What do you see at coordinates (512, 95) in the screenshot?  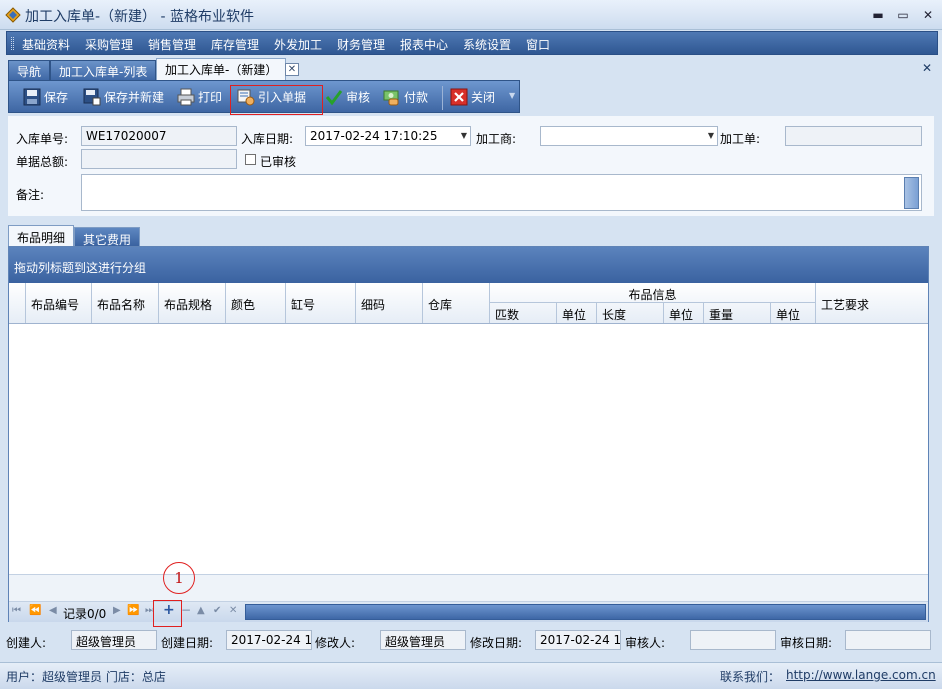 I see `toolbar-overflow-icon: ▼` at bounding box center [512, 95].